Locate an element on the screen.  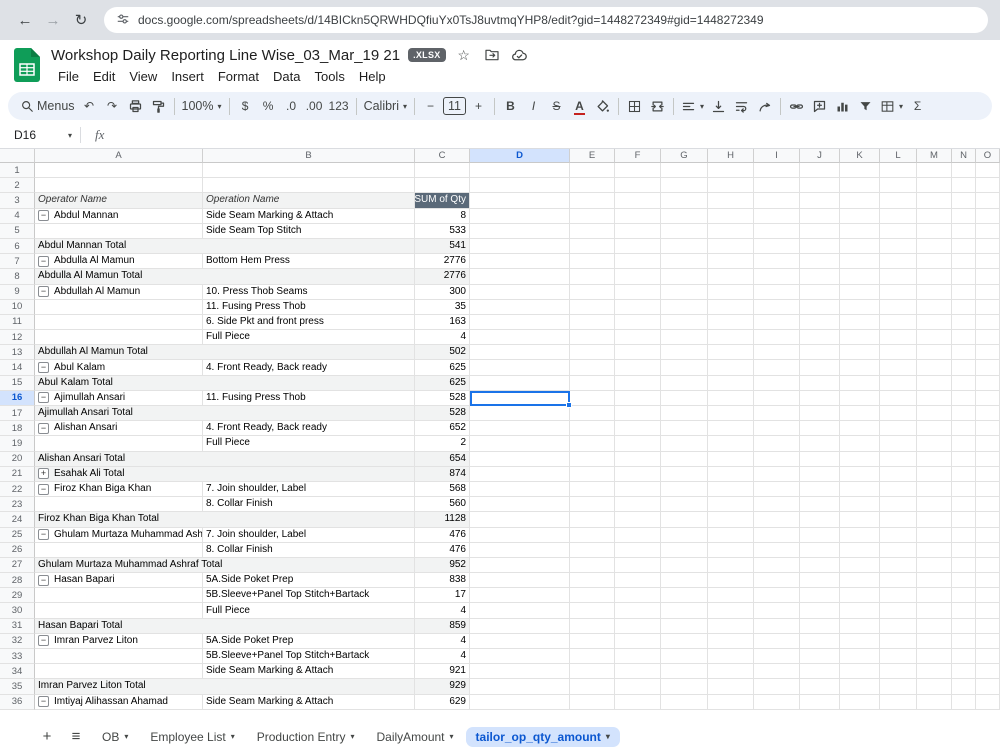
cell-O20 is located at coordinates (988, 459).